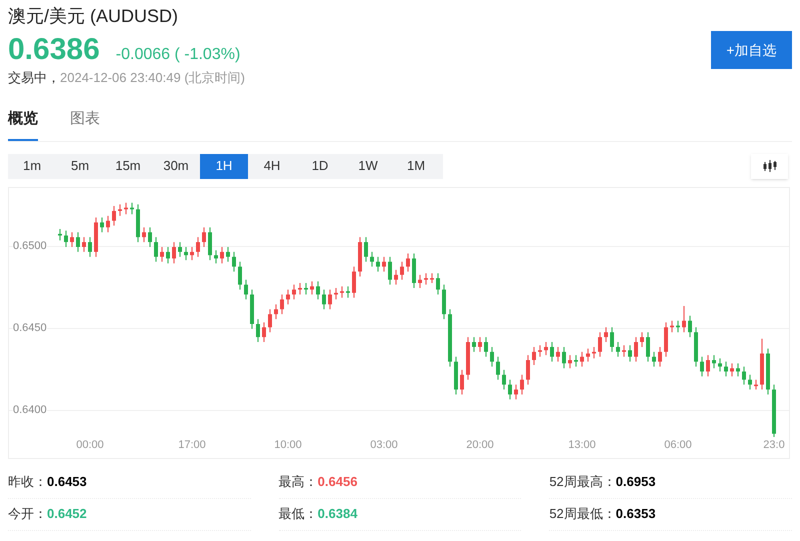  Describe the element at coordinates (23, 124) in the screenshot. I see `tab: 概览` at that location.